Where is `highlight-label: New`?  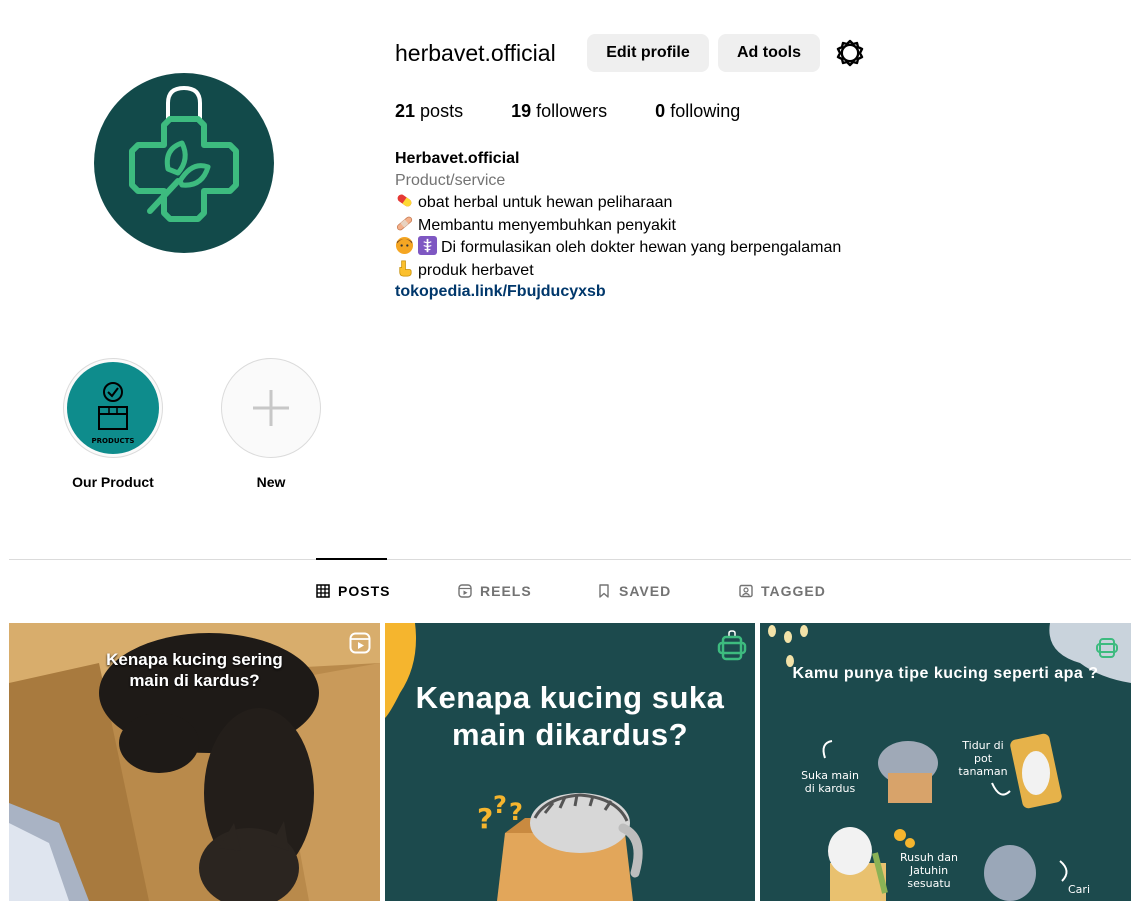 highlight-label: New is located at coordinates (271, 482).